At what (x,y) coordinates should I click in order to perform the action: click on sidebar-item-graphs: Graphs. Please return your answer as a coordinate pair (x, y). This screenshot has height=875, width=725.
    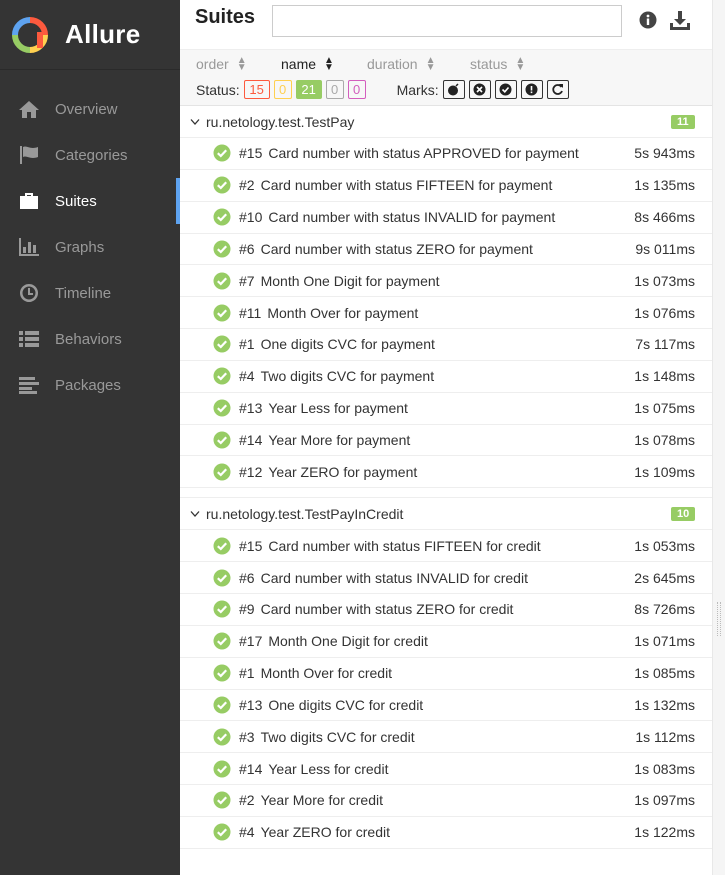
    Looking at the image, I should click on (90, 247).